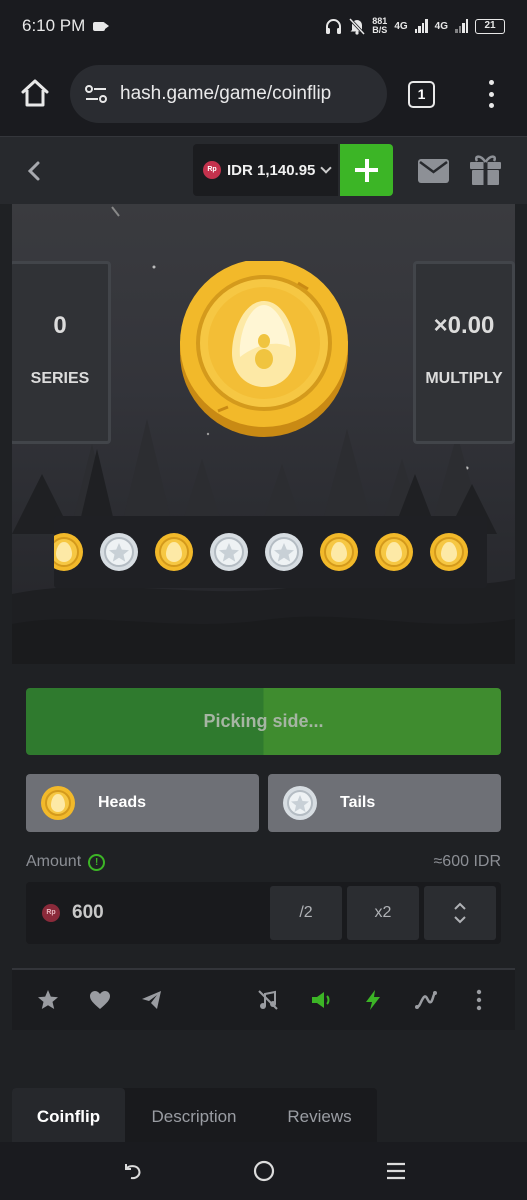 The width and height of the screenshot is (527, 1200). I want to click on amount-input-row: Rp 600 /2 x2, so click(263, 913).